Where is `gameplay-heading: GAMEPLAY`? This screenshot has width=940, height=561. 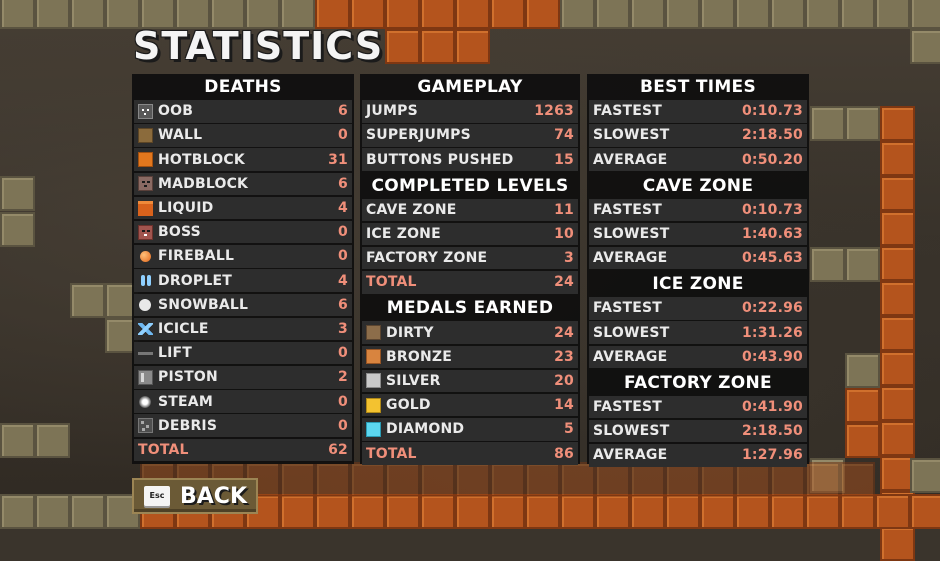 gameplay-heading: GAMEPLAY is located at coordinates (470, 87).